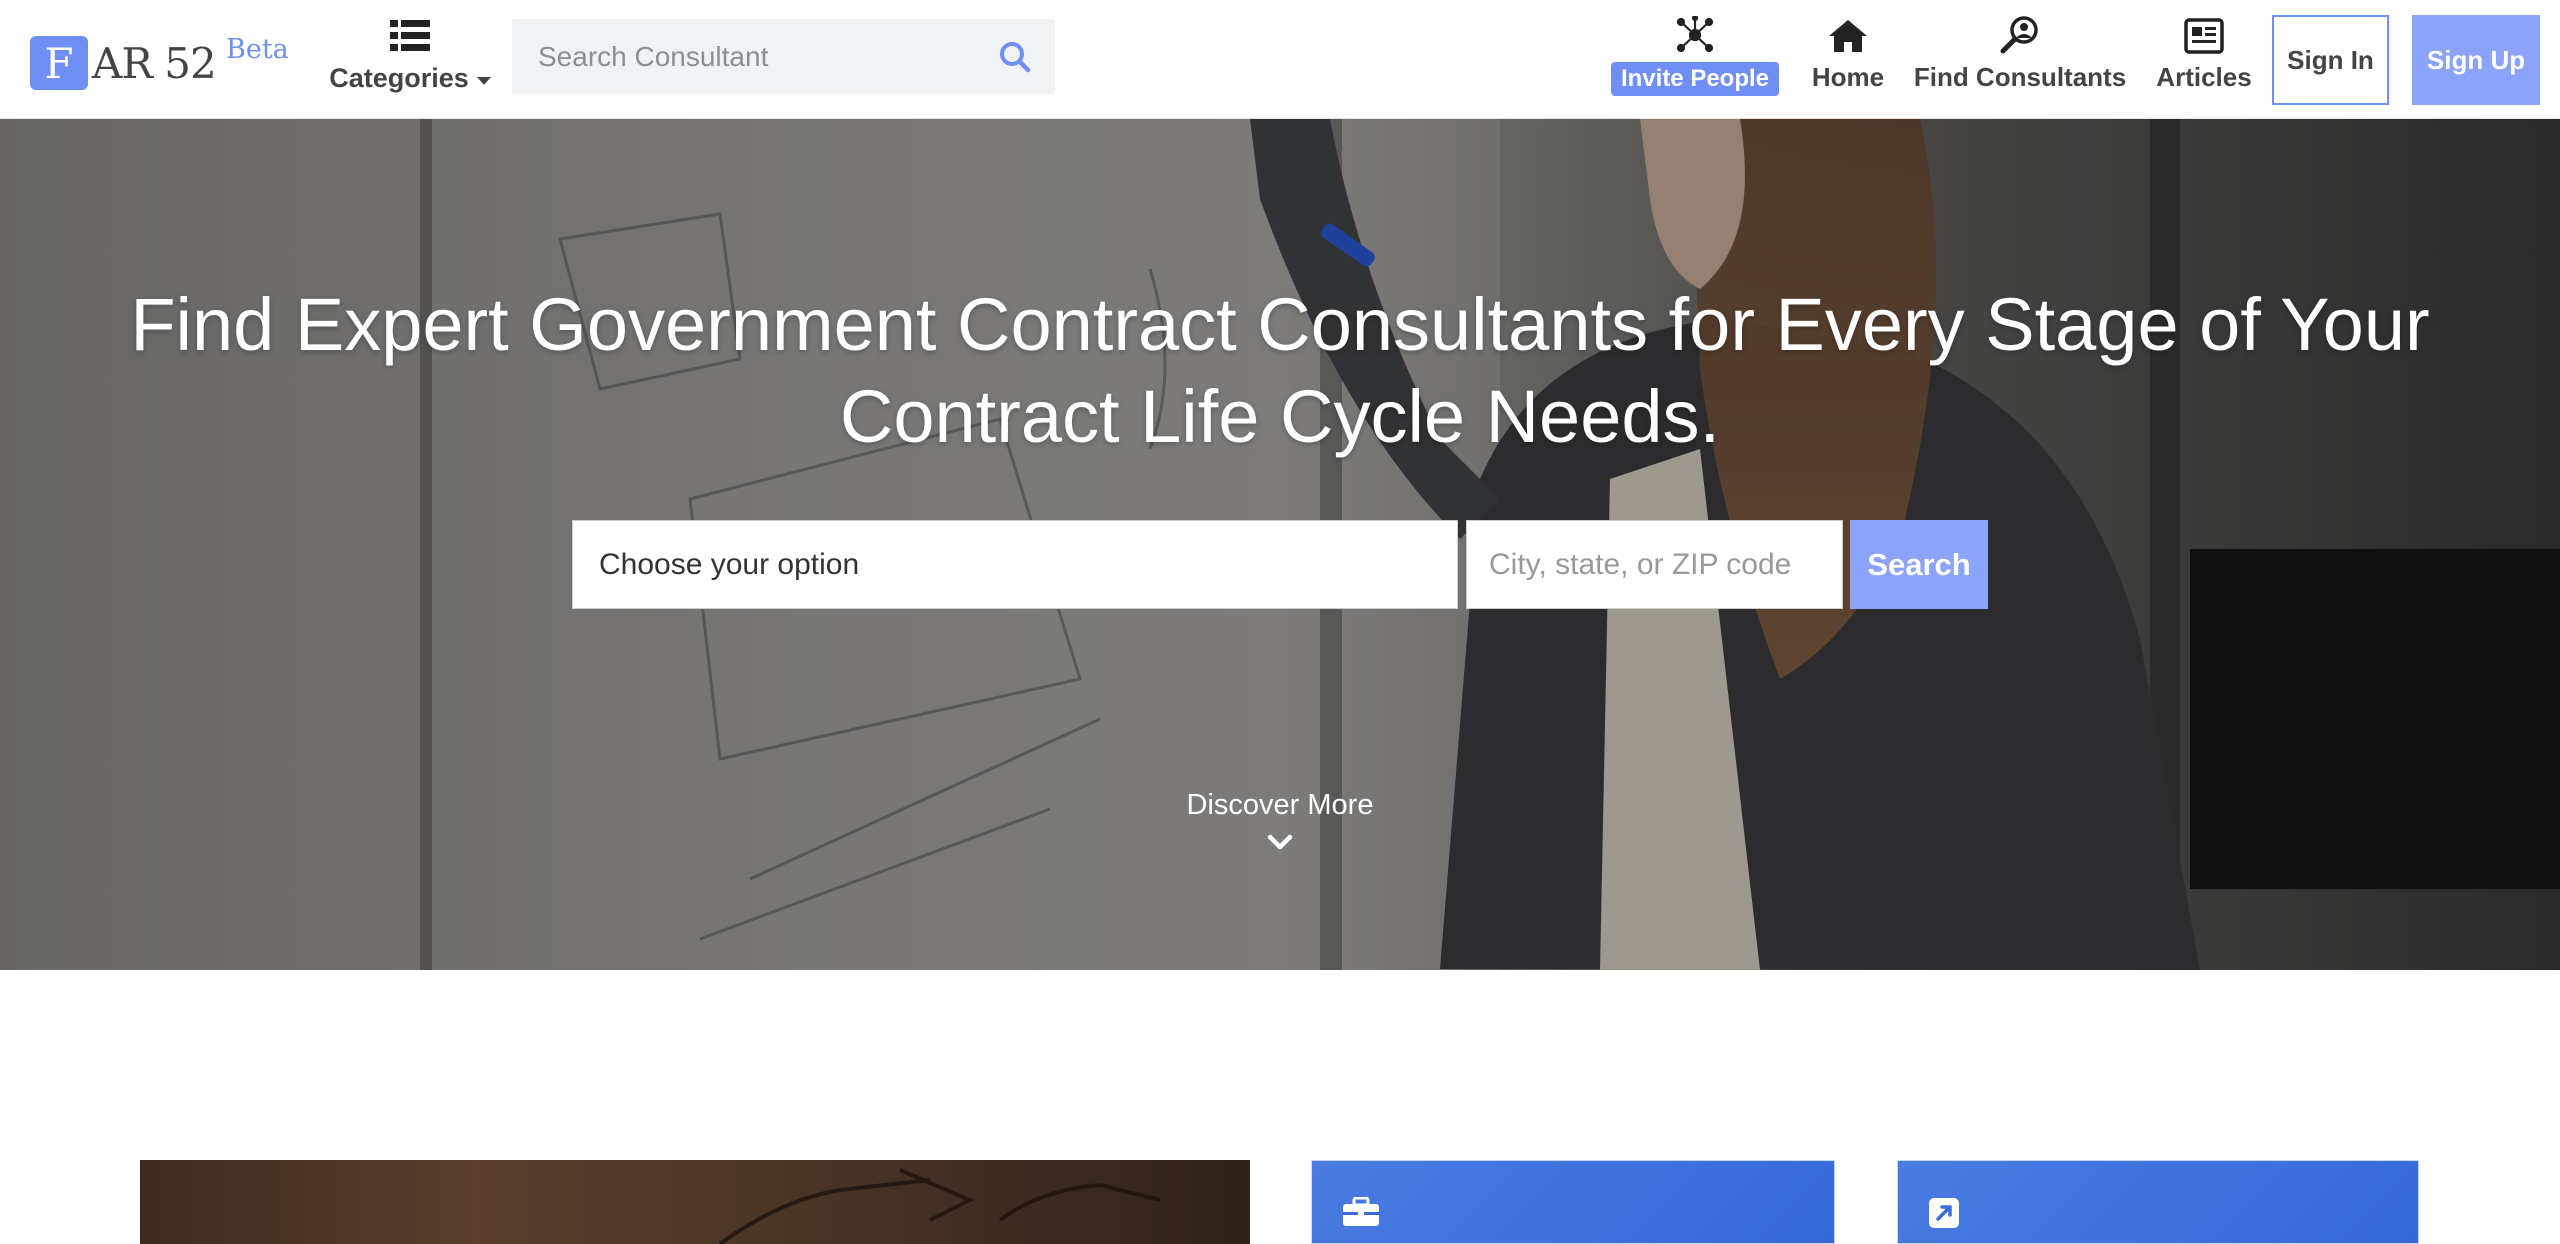 The image size is (2560, 1244). What do you see at coordinates (257, 49) in the screenshot?
I see `beta-badge: Beta` at bounding box center [257, 49].